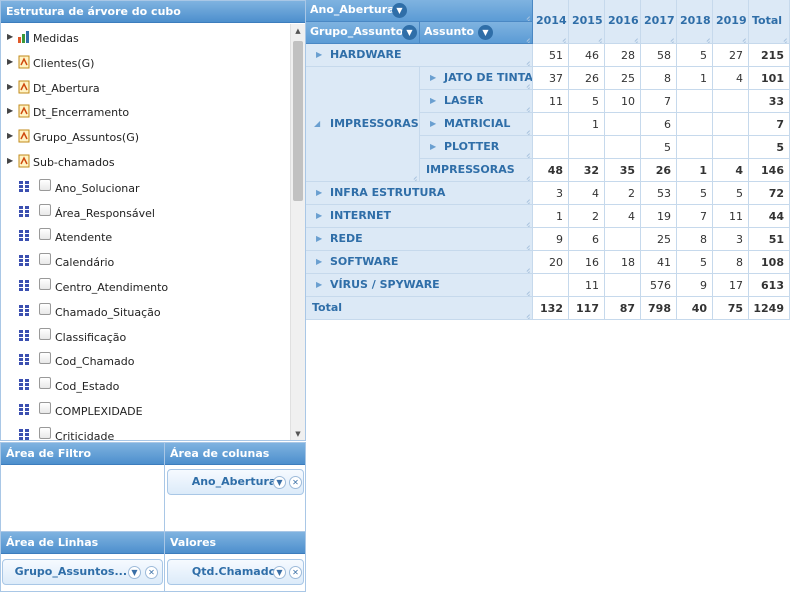 This screenshot has width=809, height=592. I want to click on column-field-header: Ano_Abertura ▼, so click(419, 11).